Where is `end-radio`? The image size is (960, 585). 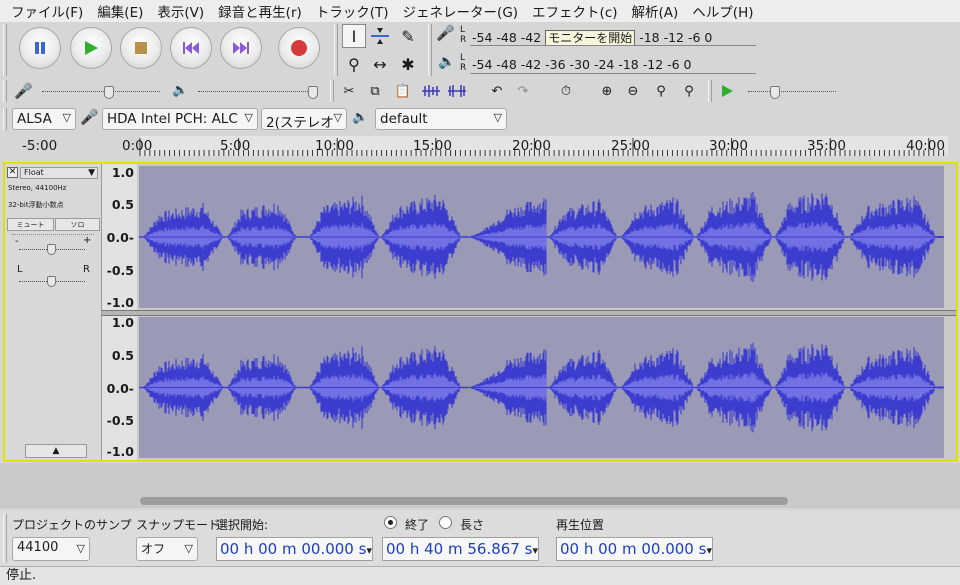
end-radio is located at coordinates (390, 522).